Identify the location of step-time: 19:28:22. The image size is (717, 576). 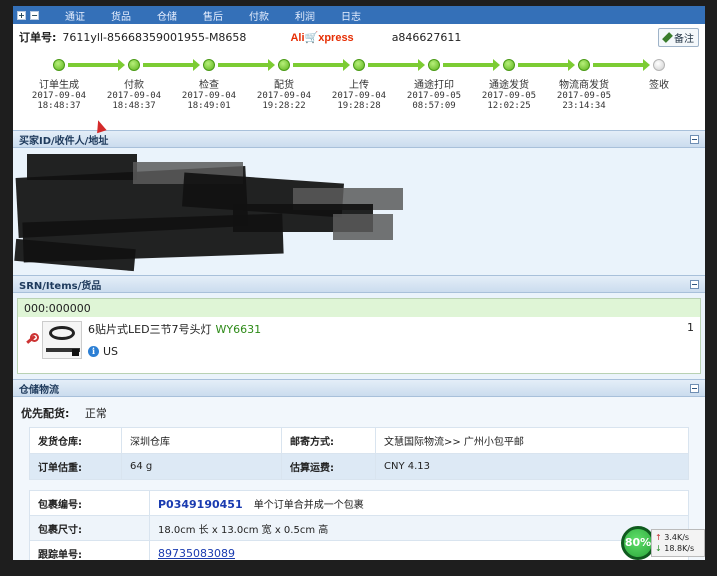
(284, 106).